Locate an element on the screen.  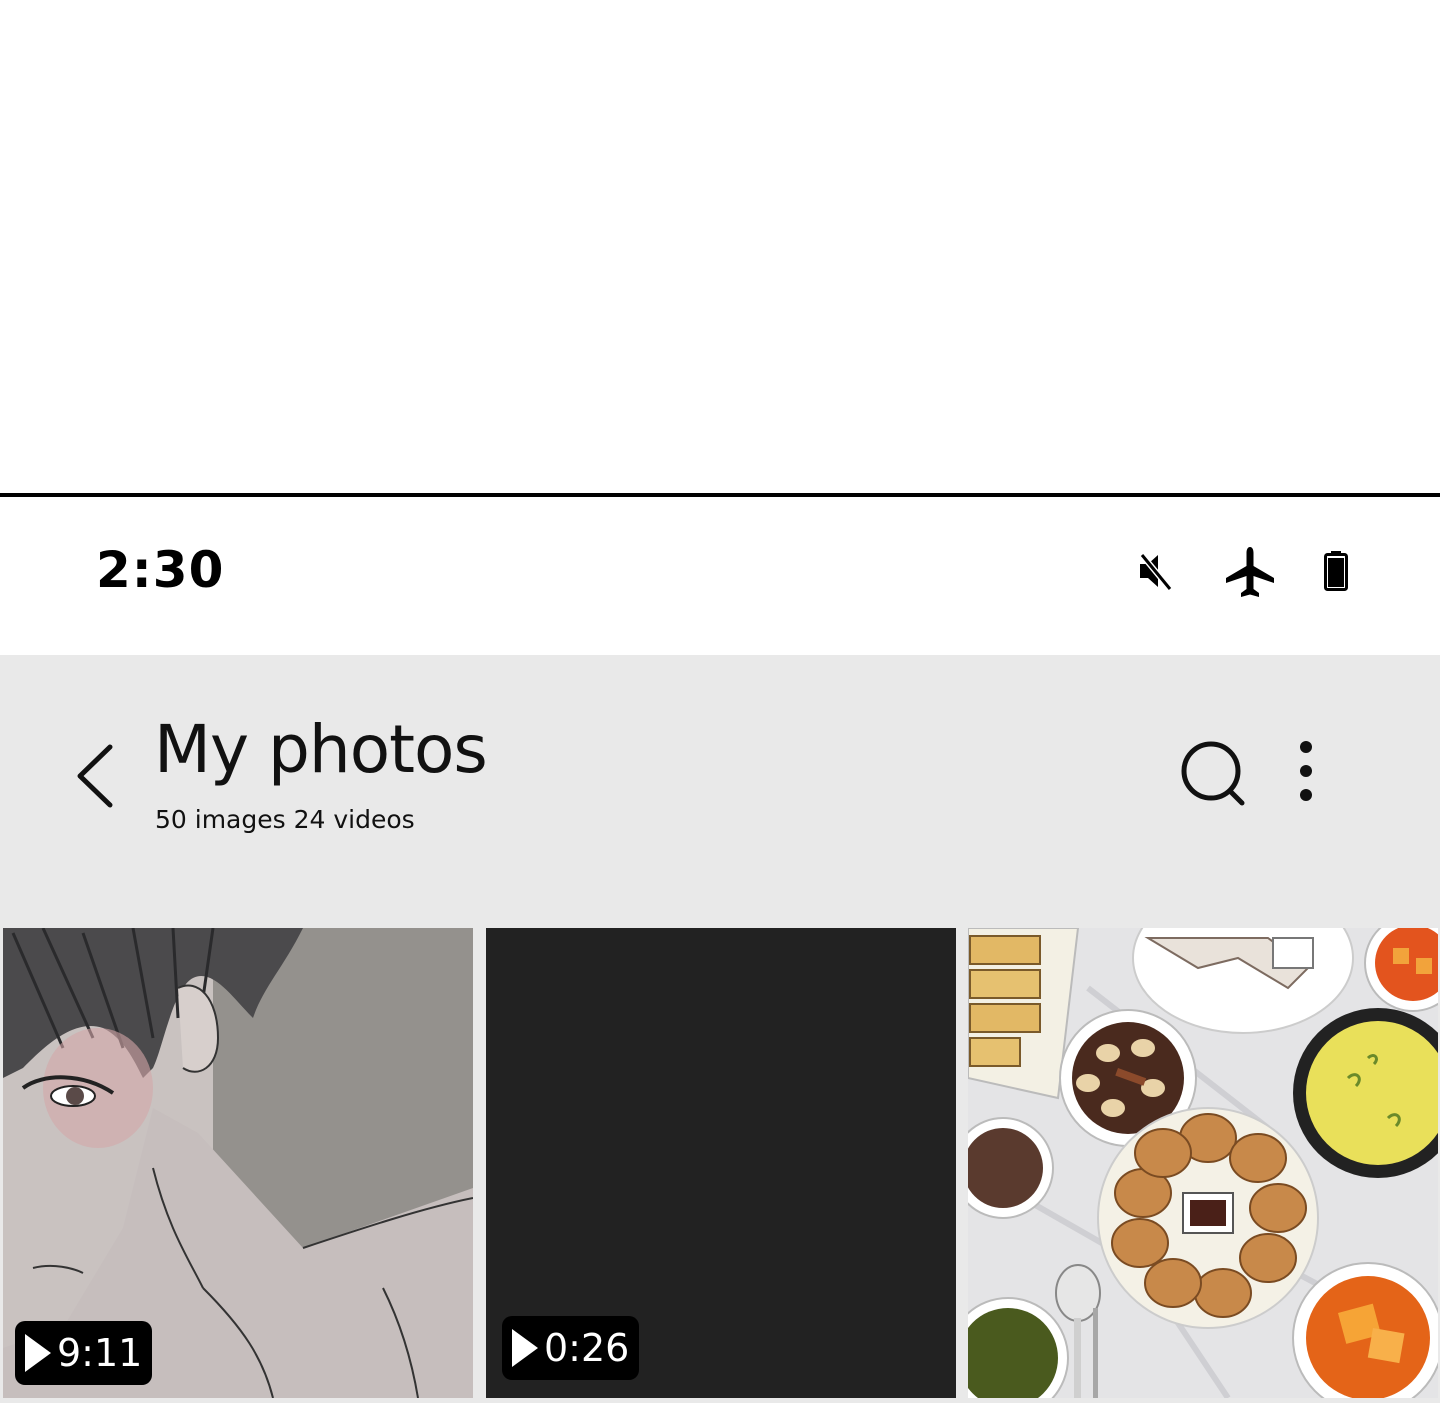
video-duration-badge: 0:26 is located at coordinates (571, 1348).